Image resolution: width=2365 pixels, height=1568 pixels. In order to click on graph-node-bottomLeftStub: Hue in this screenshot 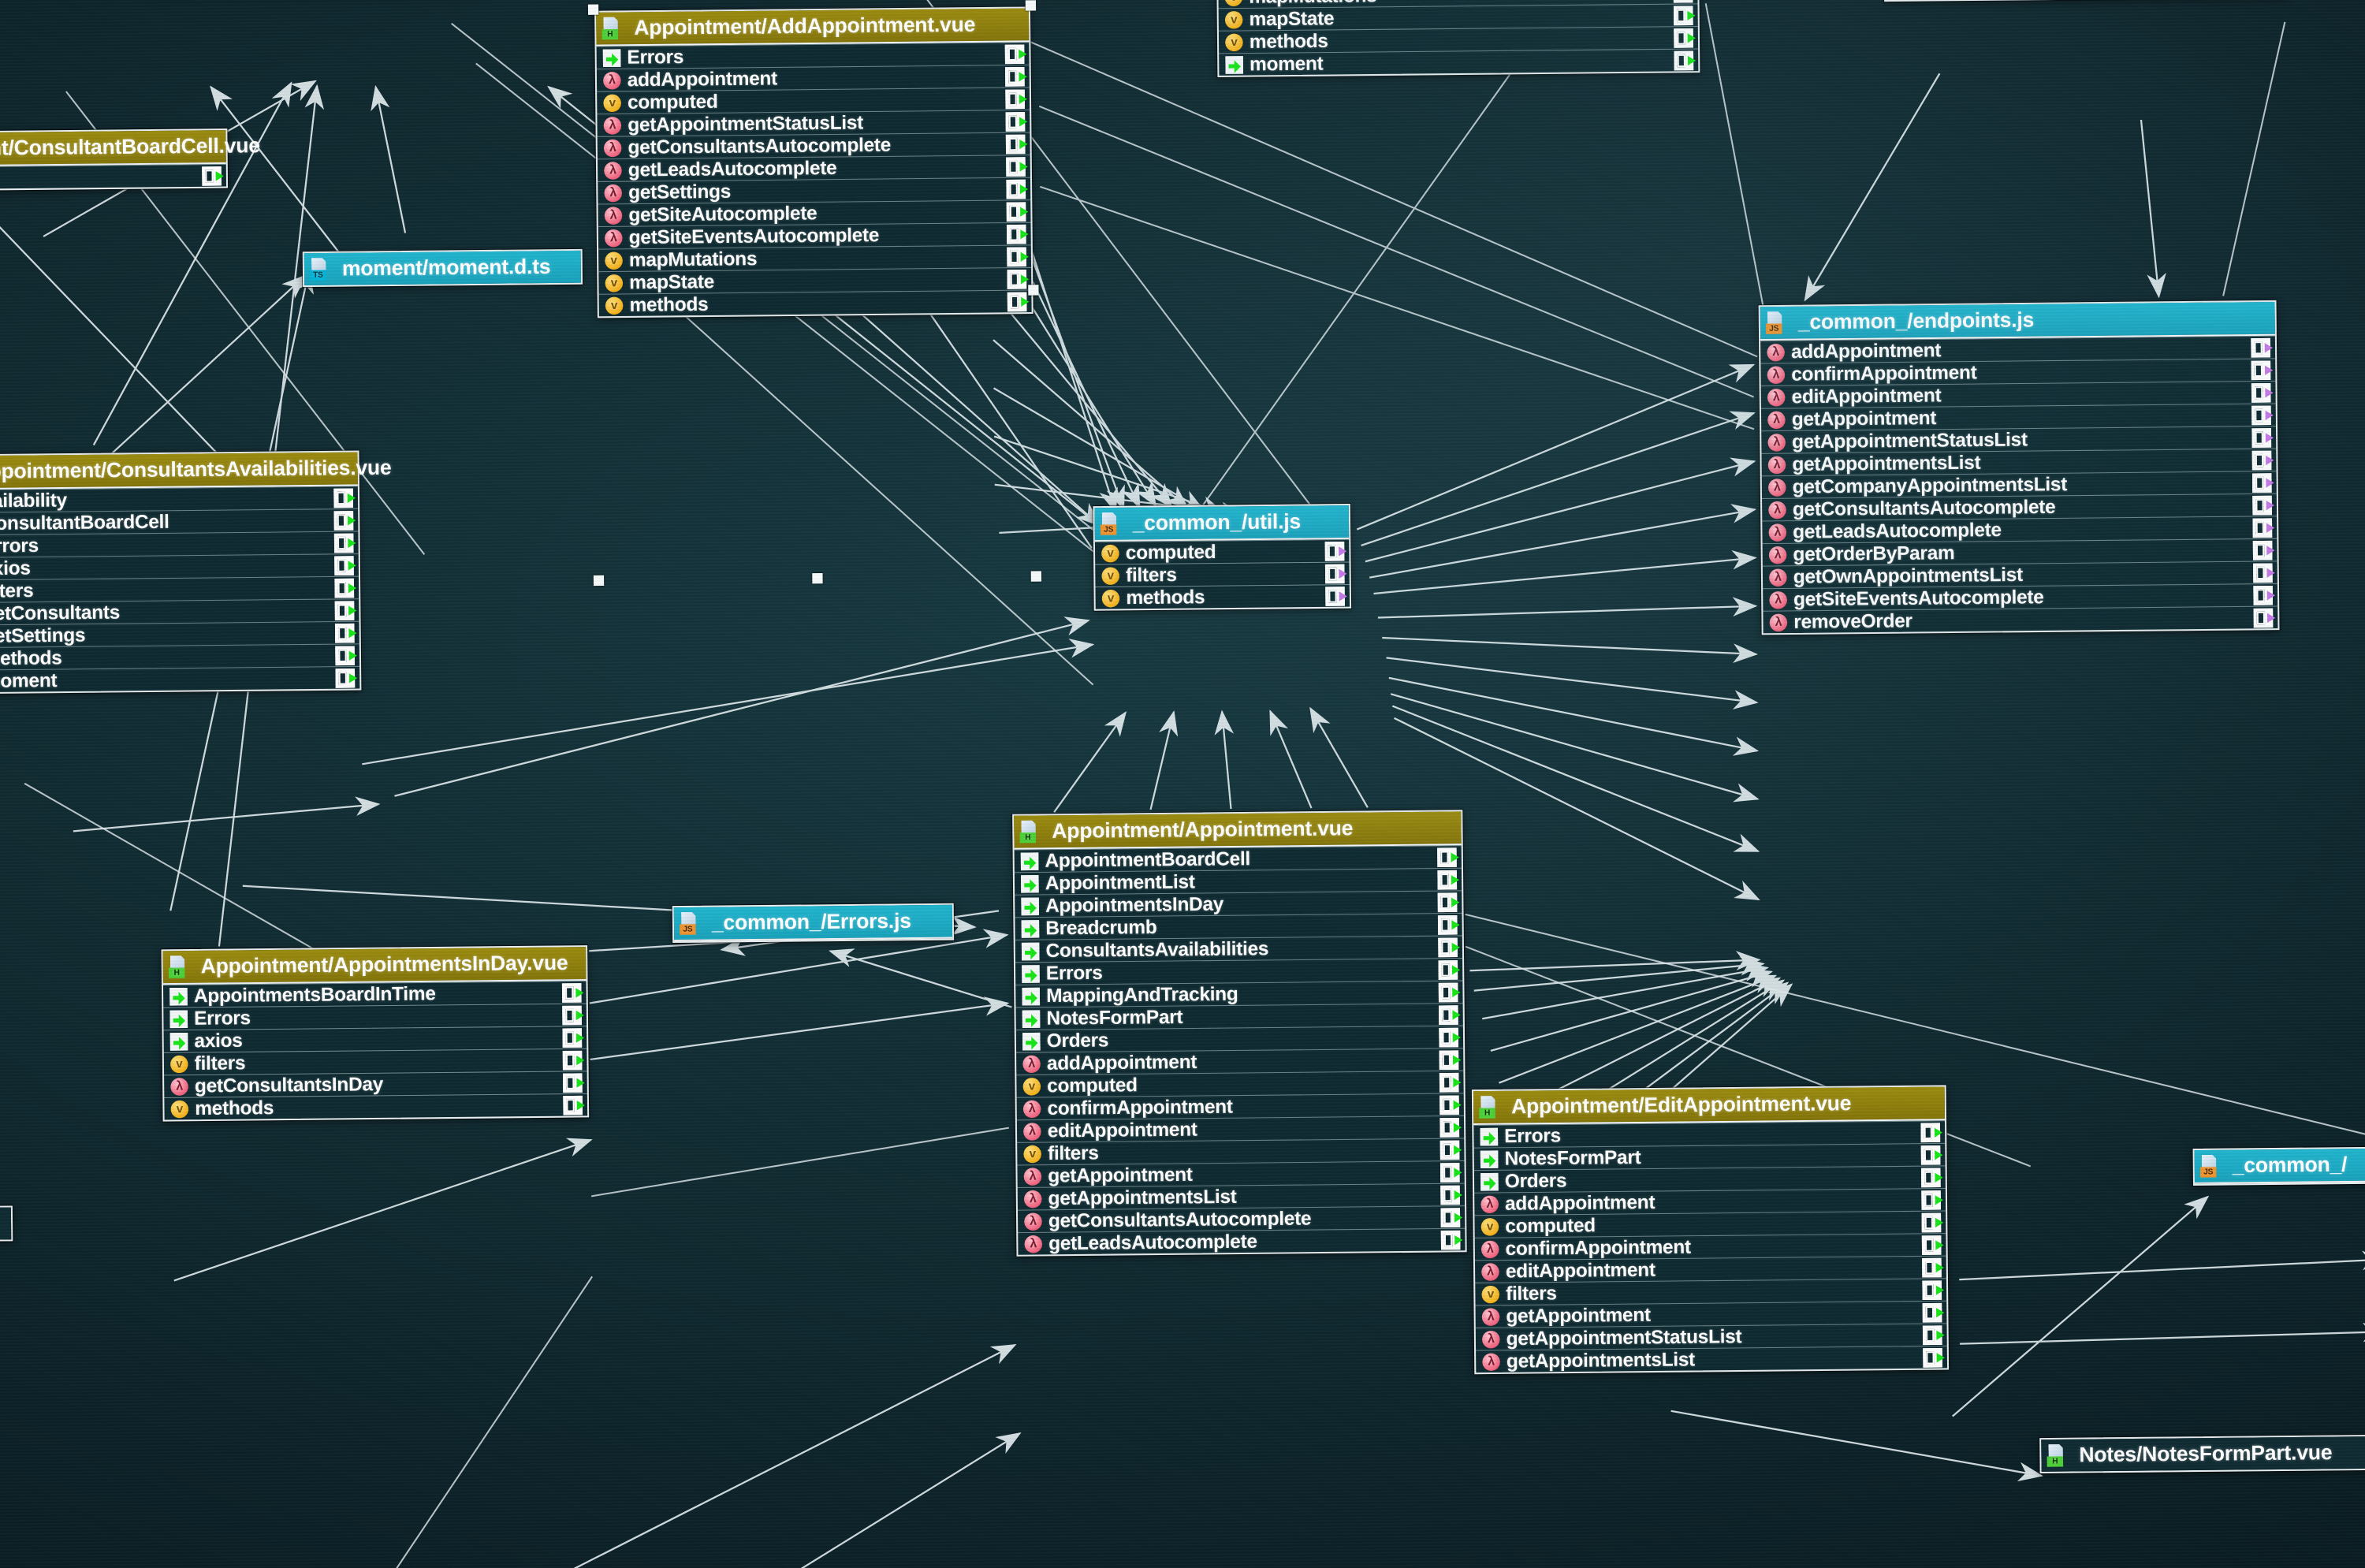, I will do `click(6, 1223)`.